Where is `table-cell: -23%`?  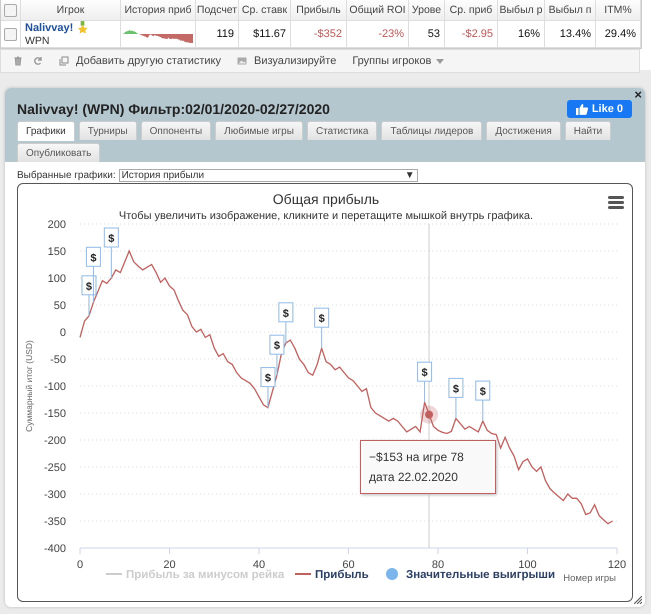 table-cell: -23% is located at coordinates (378, 34).